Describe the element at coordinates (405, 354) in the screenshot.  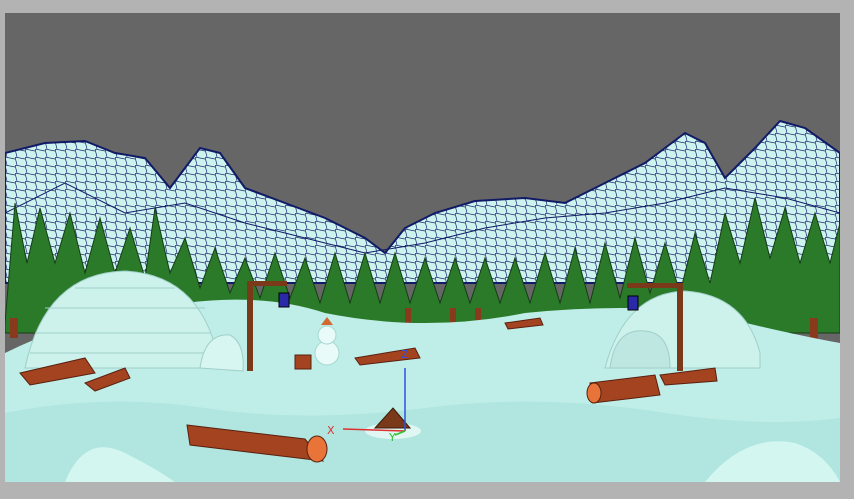
I see `gizmo-z-label: Z` at that location.